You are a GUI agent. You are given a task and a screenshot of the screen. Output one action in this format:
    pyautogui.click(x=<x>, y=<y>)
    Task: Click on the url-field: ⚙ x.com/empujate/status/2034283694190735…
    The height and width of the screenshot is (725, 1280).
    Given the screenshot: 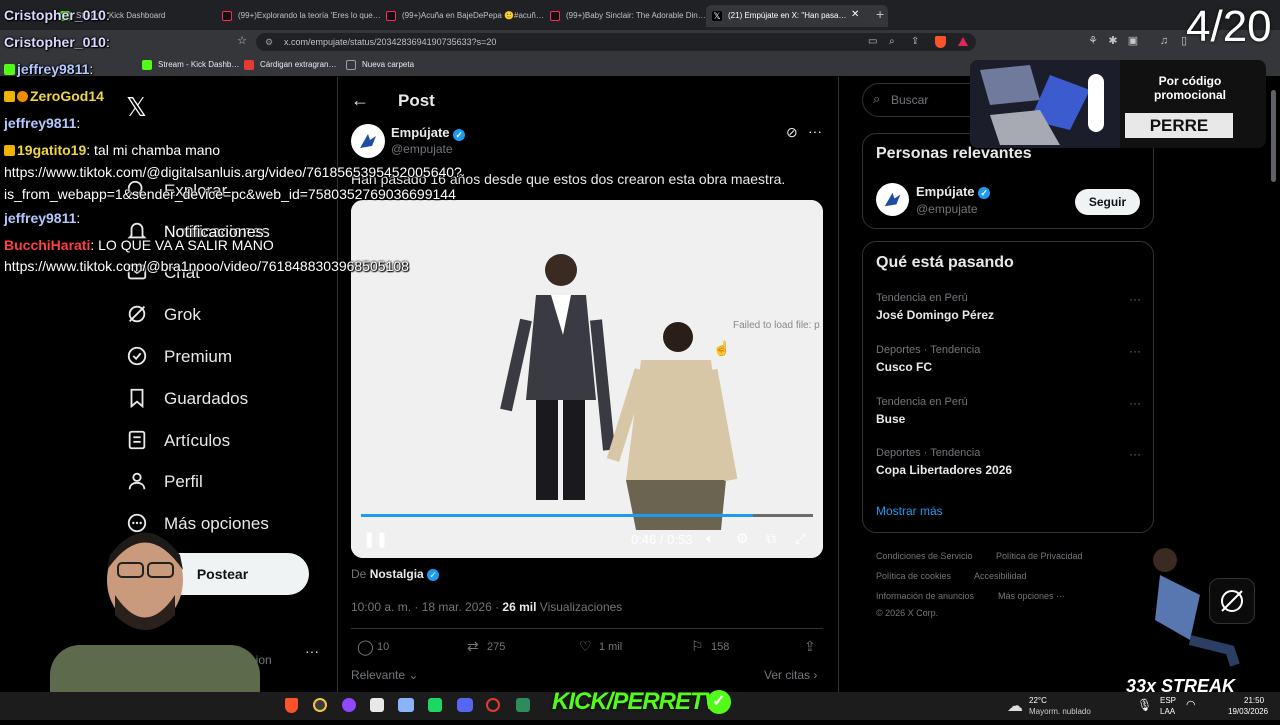 What is the action you would take?
    pyautogui.click(x=616, y=42)
    